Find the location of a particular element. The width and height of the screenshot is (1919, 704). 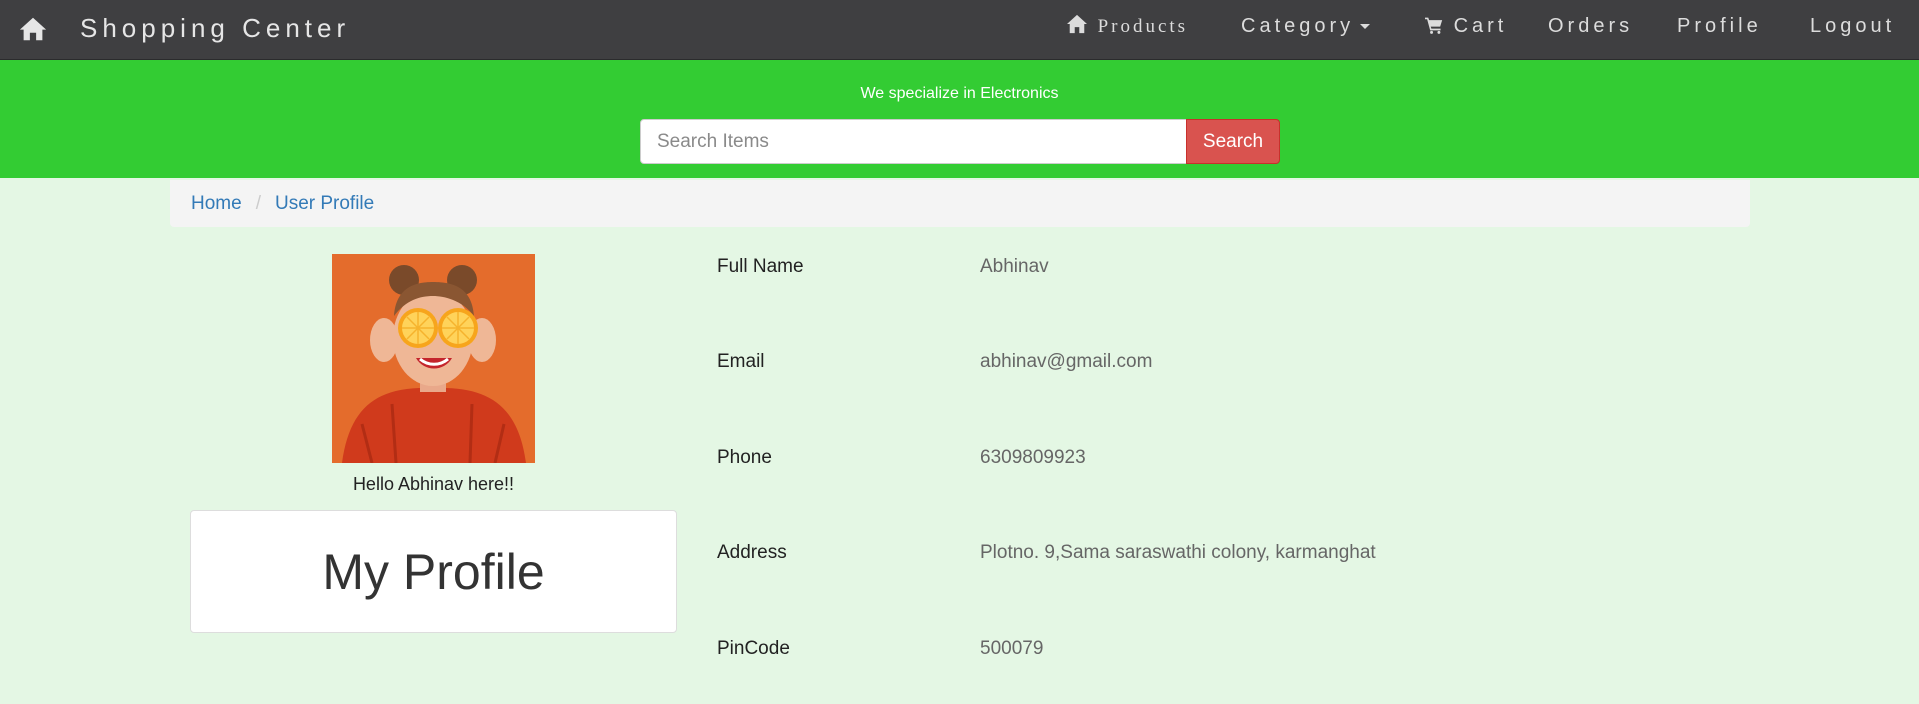

avatar is located at coordinates (433, 358).